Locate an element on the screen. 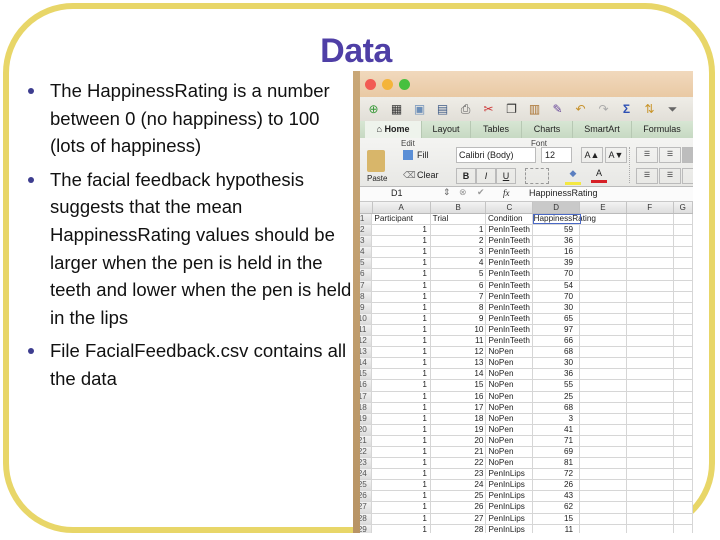 This screenshot has height=540, width=720. cut-icon: ✂ is located at coordinates (488, 109).